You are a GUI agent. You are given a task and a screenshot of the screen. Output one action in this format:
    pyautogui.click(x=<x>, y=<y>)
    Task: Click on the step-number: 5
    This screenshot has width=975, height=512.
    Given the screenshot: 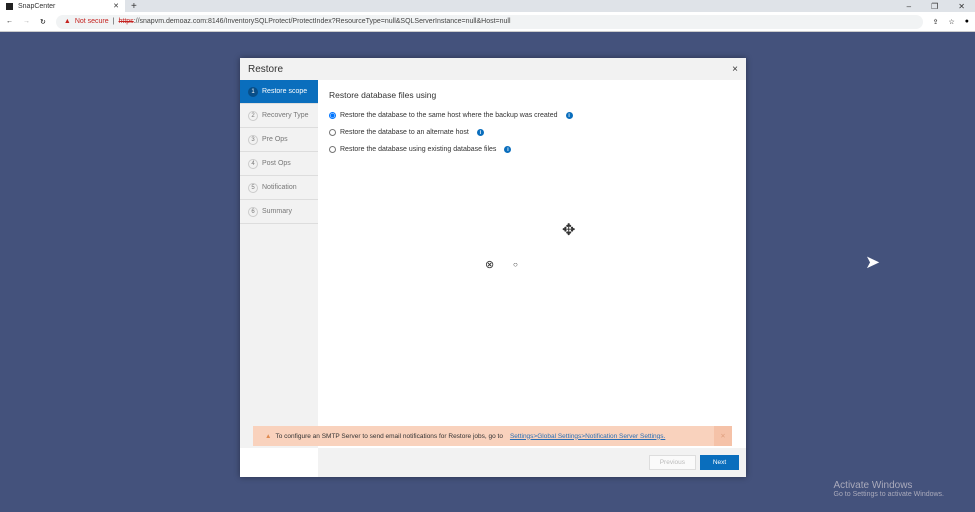 What is the action you would take?
    pyautogui.click(x=253, y=187)
    